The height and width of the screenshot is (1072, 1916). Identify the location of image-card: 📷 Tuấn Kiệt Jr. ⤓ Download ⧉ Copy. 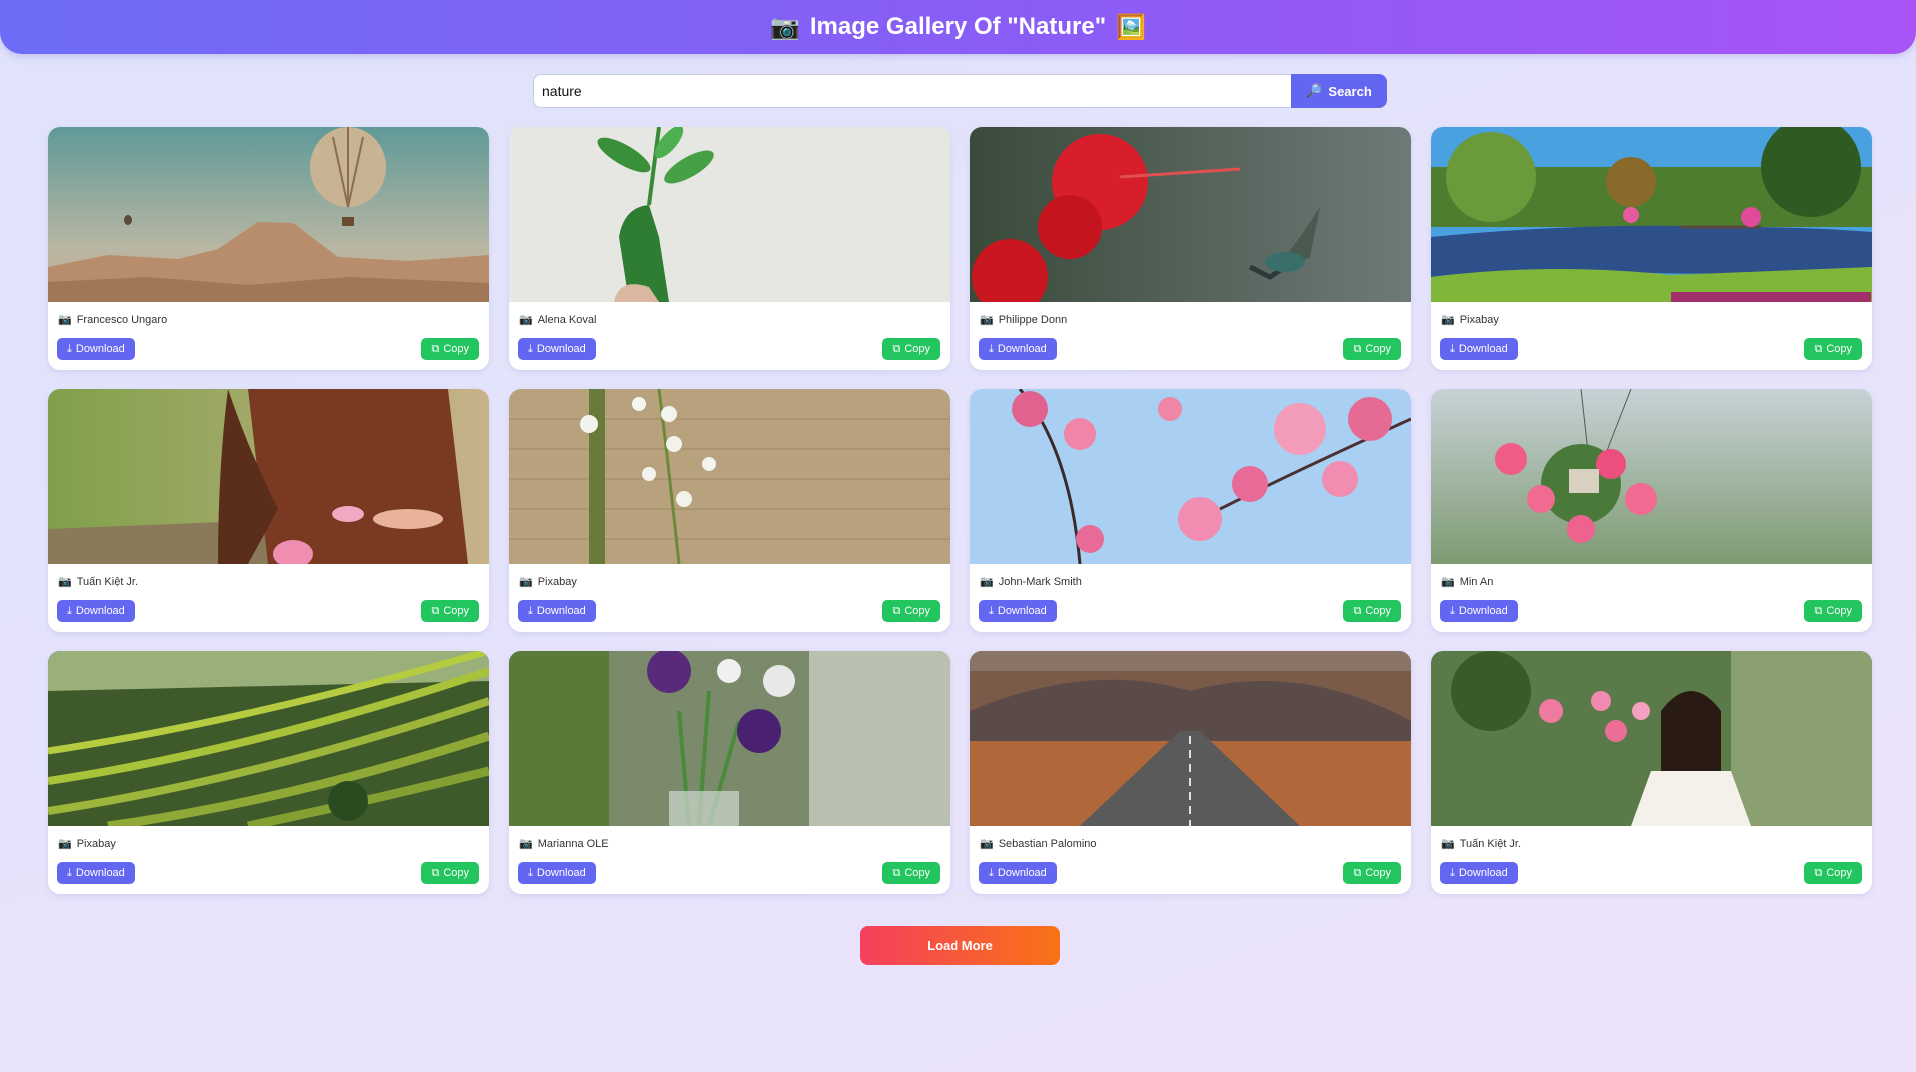
(268, 510).